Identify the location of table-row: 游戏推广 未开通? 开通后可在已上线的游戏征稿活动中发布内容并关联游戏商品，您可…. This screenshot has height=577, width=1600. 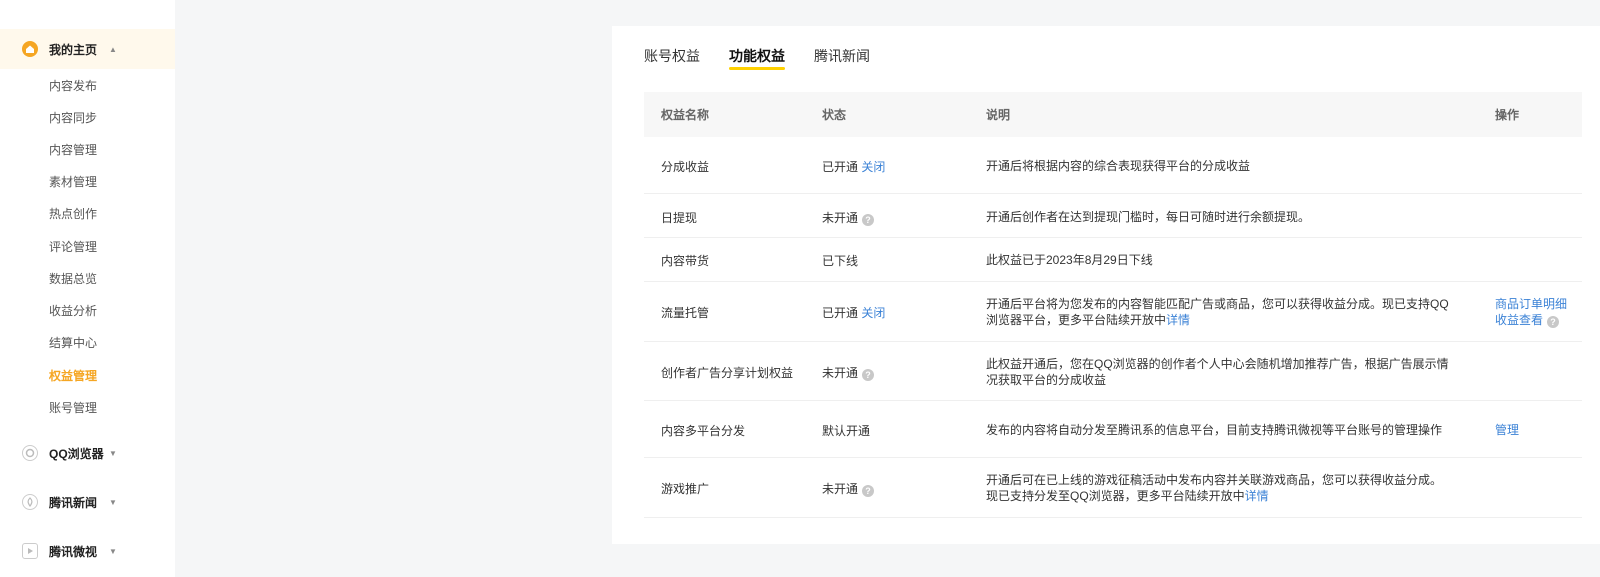
(1113, 488).